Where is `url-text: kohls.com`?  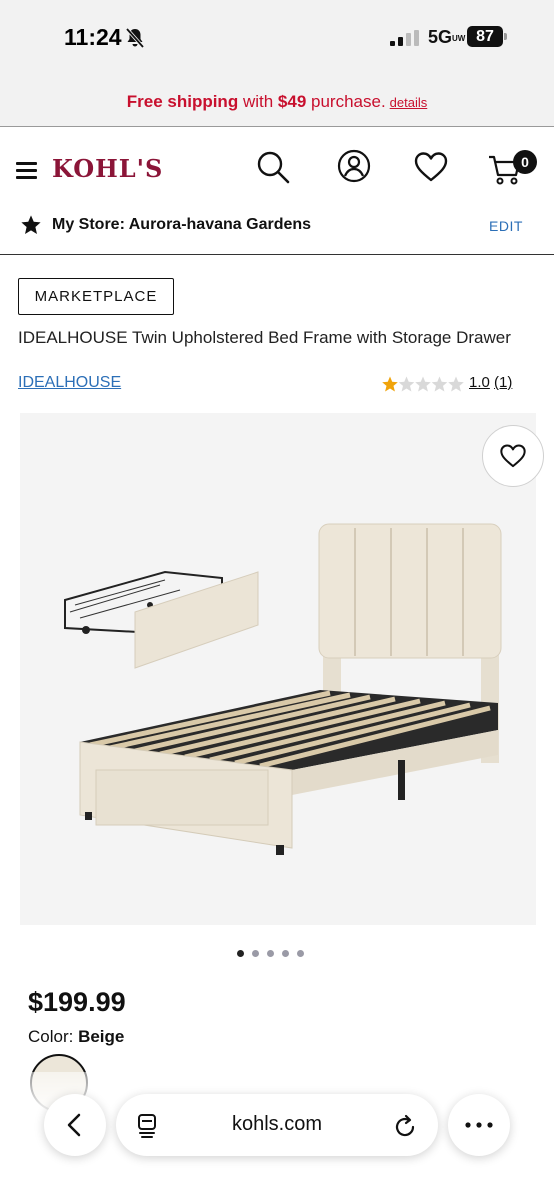
url-text: kohls.com is located at coordinates (277, 1124).